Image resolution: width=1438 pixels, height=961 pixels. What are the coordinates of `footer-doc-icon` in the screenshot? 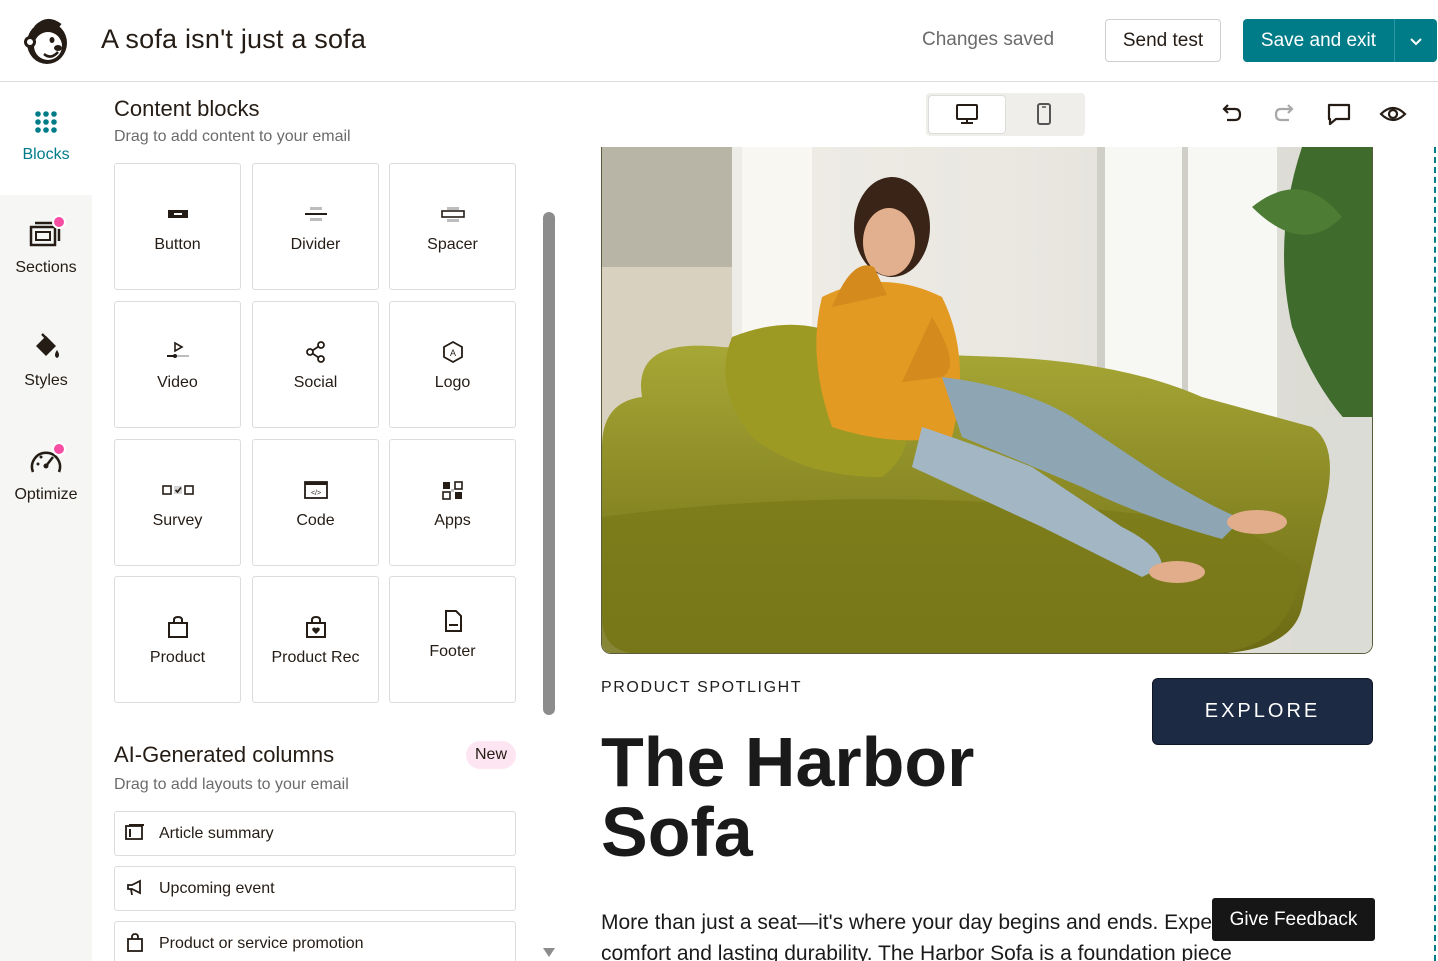 It's located at (453, 621).